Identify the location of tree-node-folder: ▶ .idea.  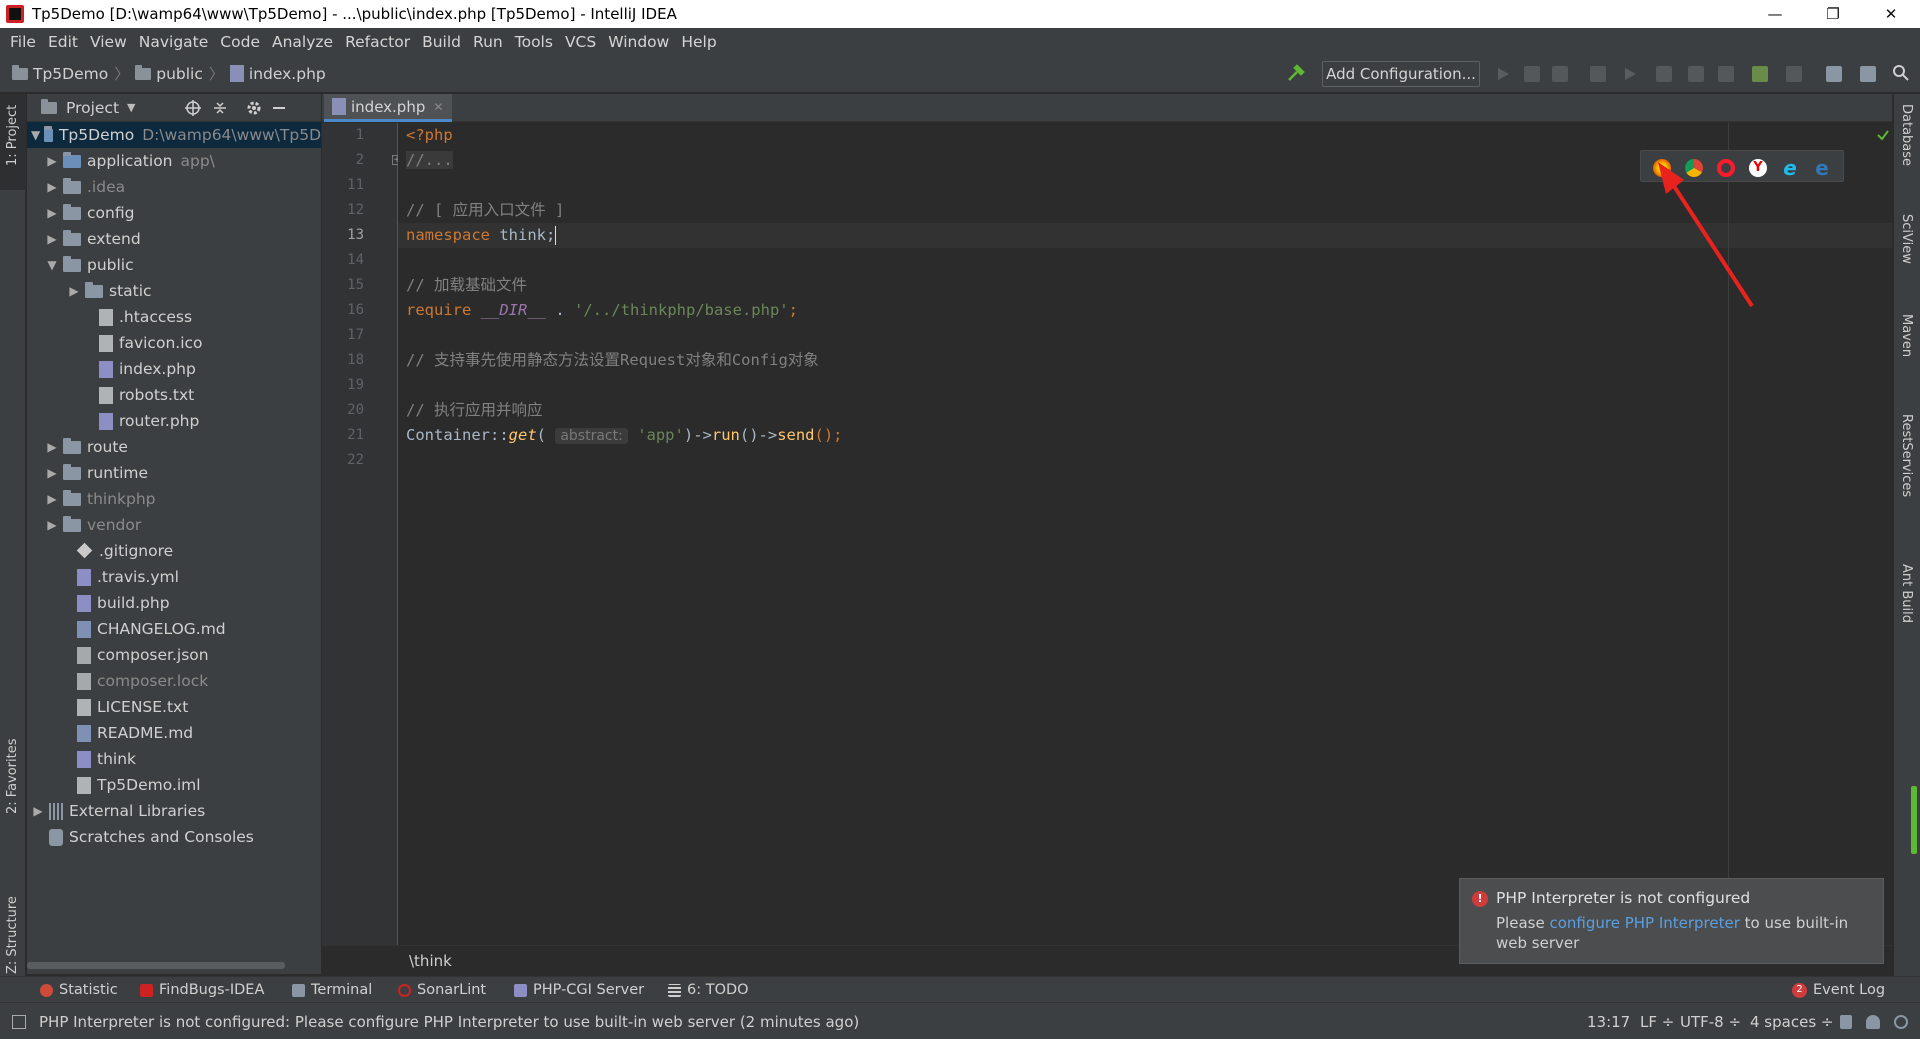
(85, 187).